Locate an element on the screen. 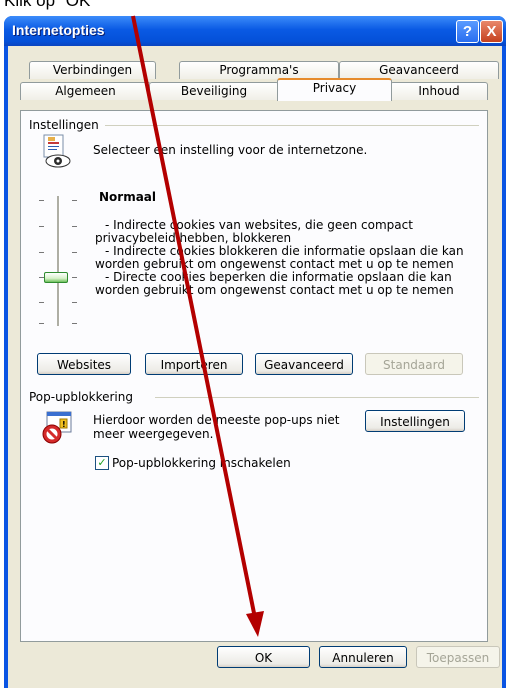 This screenshot has width=506, height=688. ok-button: OK is located at coordinates (263, 657).